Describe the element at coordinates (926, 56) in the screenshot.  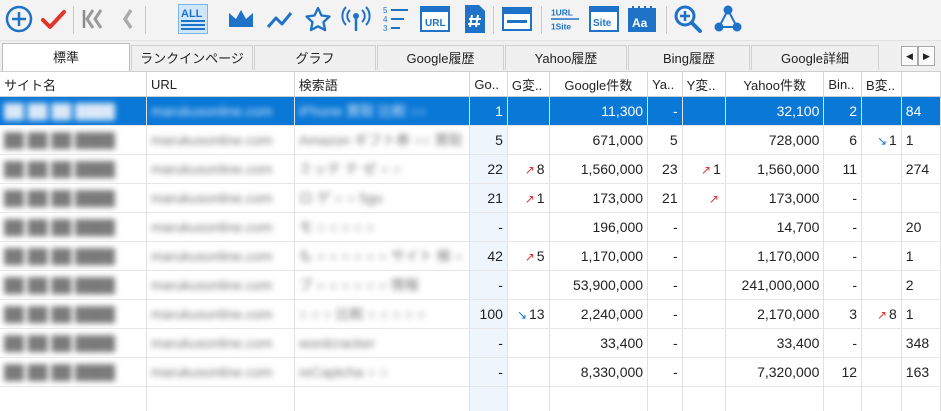
I see `tab-scroll-right-icon: ▶` at that location.